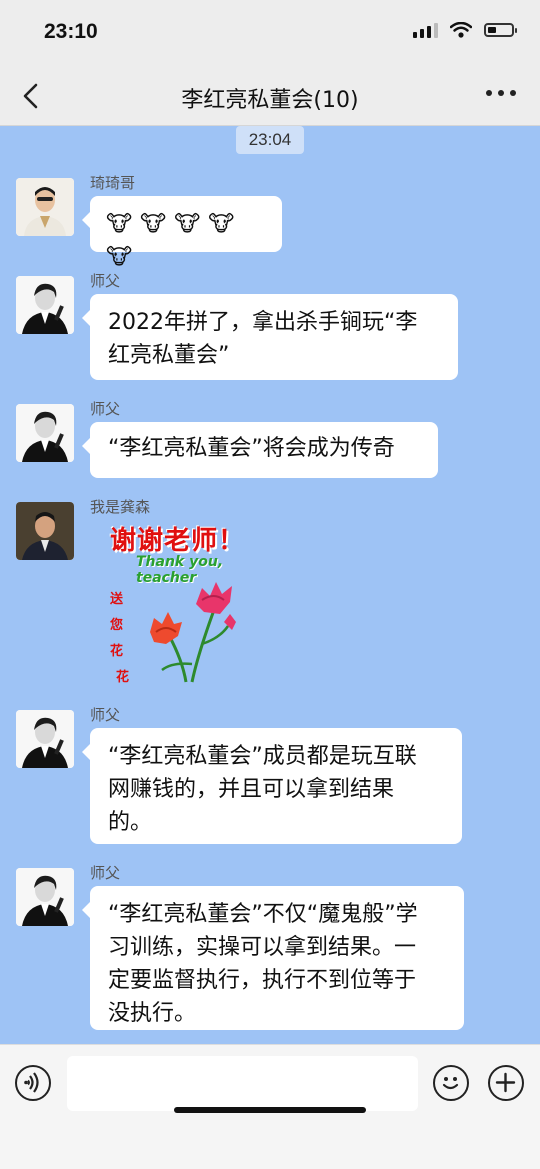 This screenshot has height=1169, width=540. I want to click on message-text-line: “李红亮私董会”成员都是玩互联, so click(262, 756).